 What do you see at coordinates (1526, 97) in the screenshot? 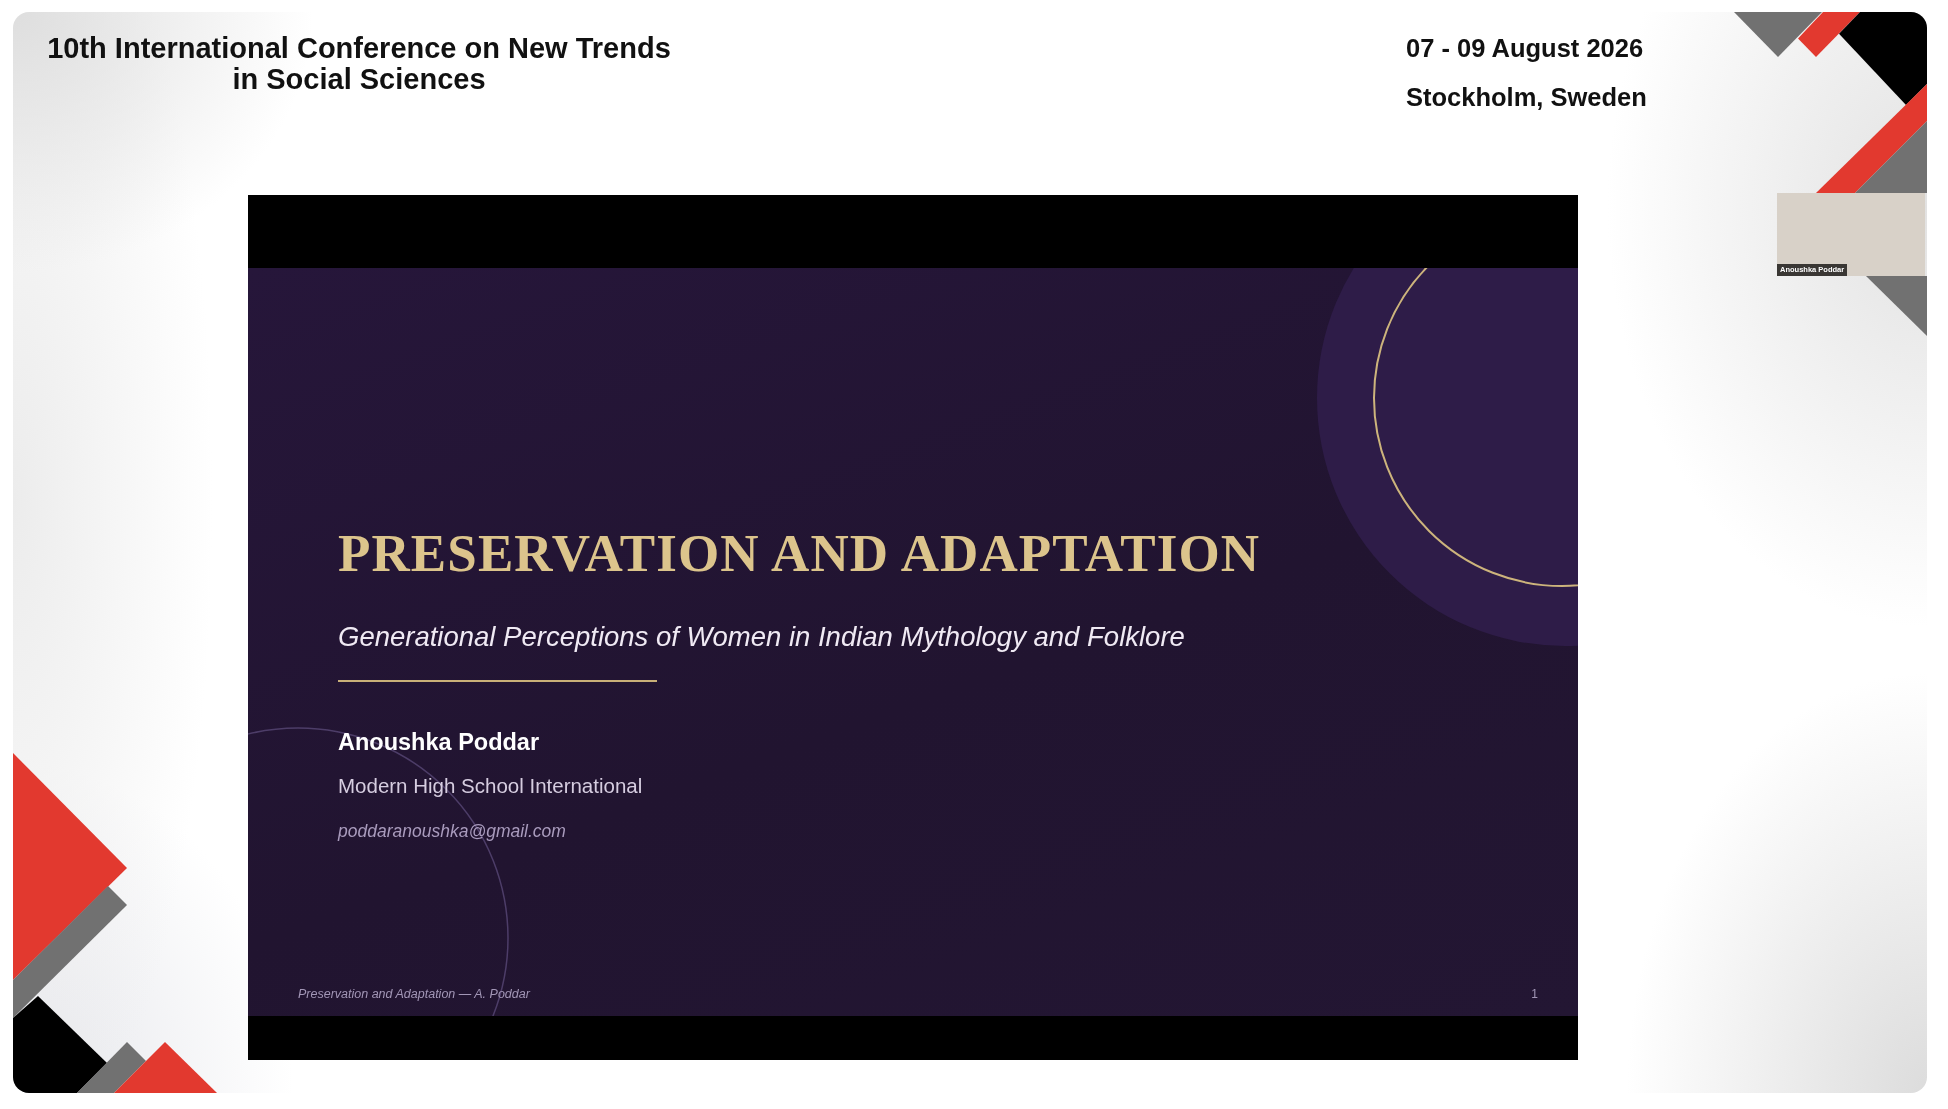
I see `event-location: Stockholm, Sweden` at bounding box center [1526, 97].